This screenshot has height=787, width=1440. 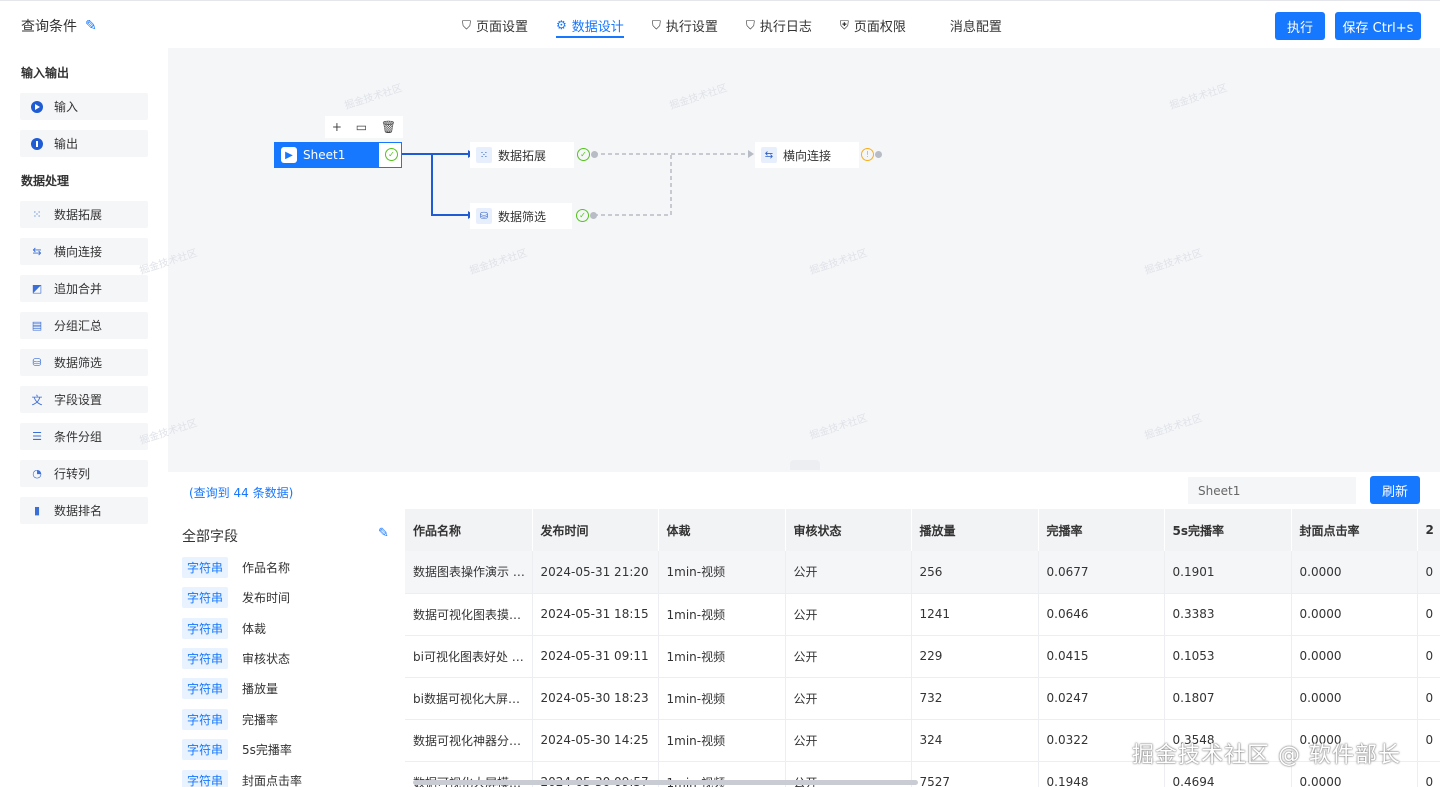 I want to click on tab-data-design: ⚙ 数据设计, so click(x=590, y=25).